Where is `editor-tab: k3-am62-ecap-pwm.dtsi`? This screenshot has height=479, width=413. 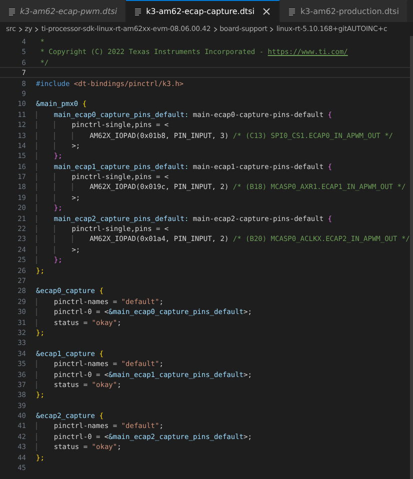 editor-tab: k3-am62-ecap-pwm.dtsi is located at coordinates (63, 11).